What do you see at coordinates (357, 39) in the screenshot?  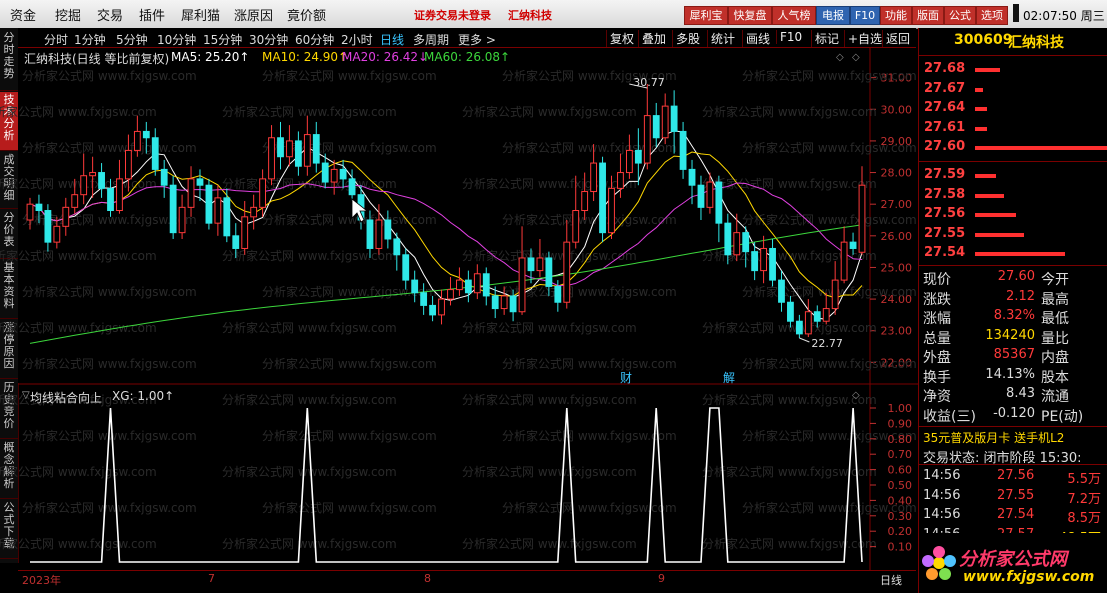 I see `period-2hour: 2小时` at bounding box center [357, 39].